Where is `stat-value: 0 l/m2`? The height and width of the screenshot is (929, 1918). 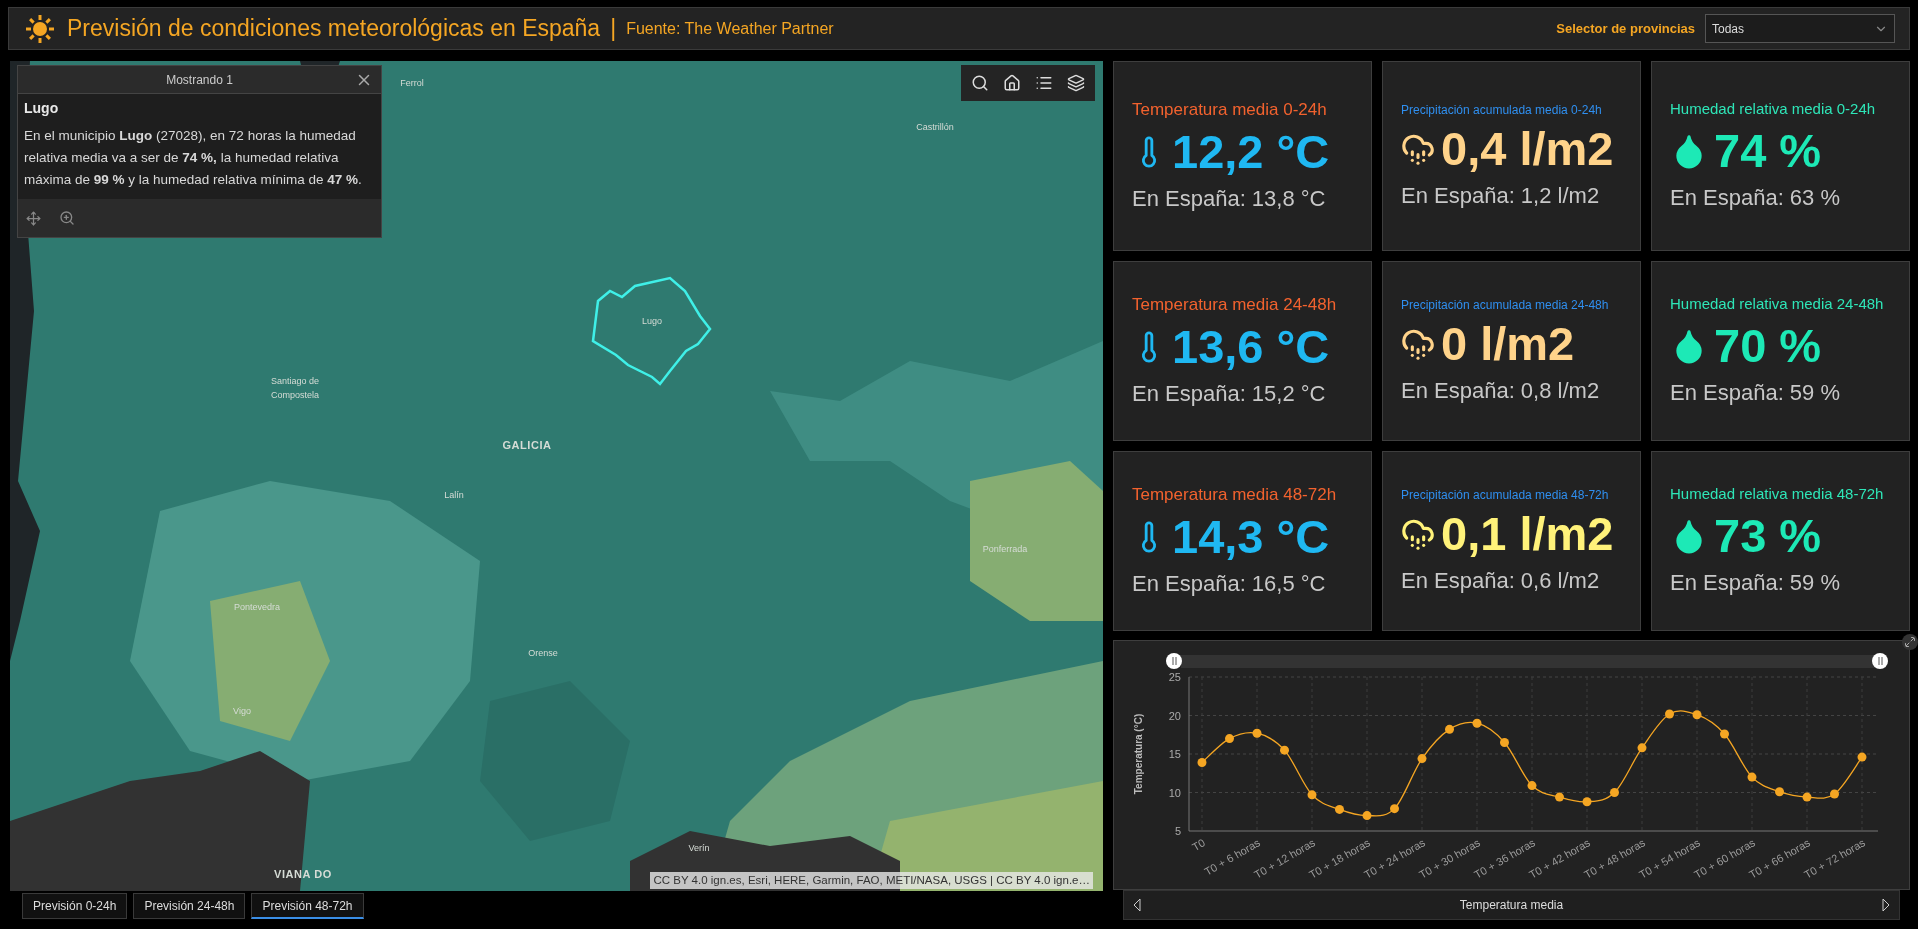
stat-value: 0 l/m2 is located at coordinates (1508, 343).